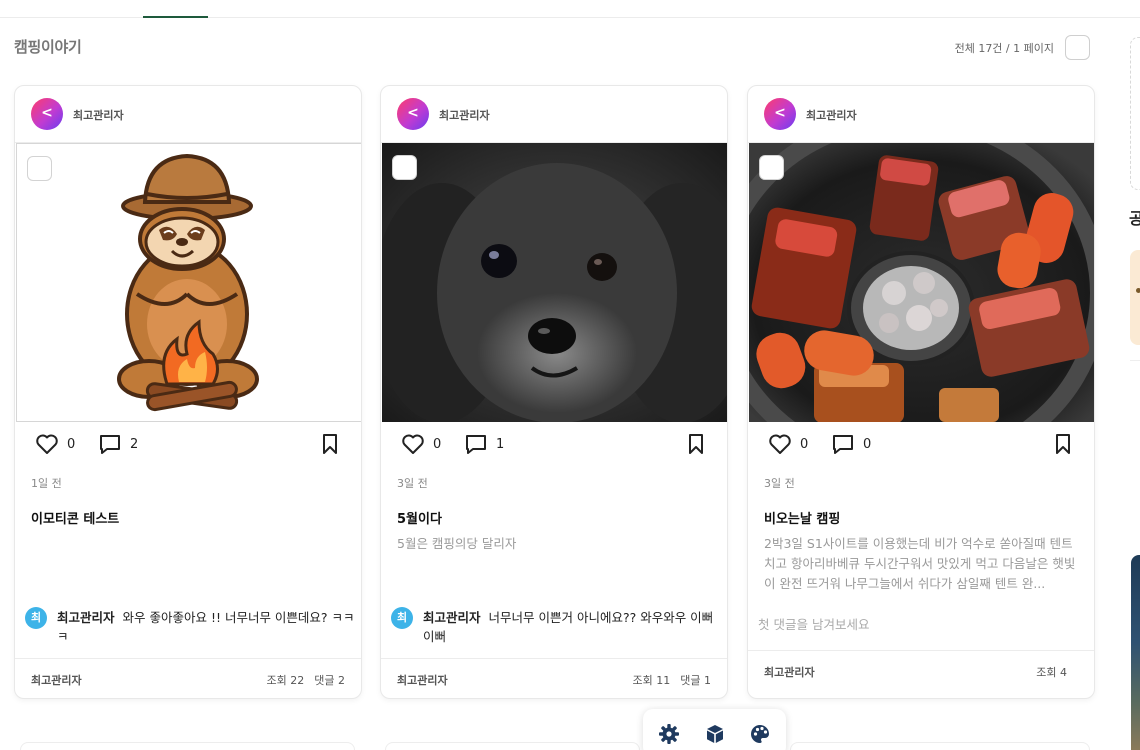  I want to click on top-navigation, so click(570, 9).